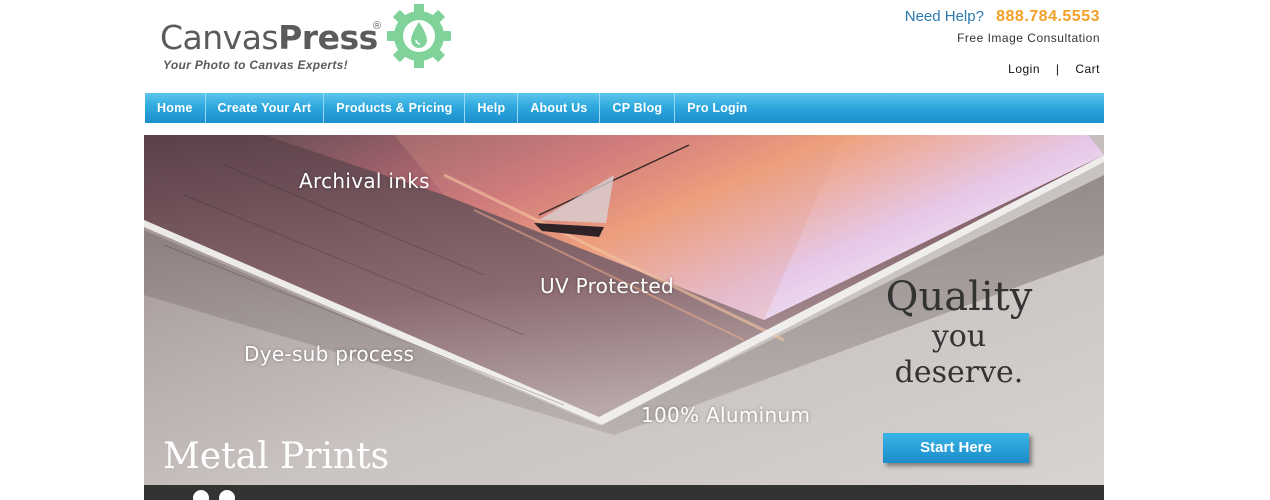  Describe the element at coordinates (255, 65) in the screenshot. I see `logo-tagline: Your Photo to Canvas Experts!` at that location.